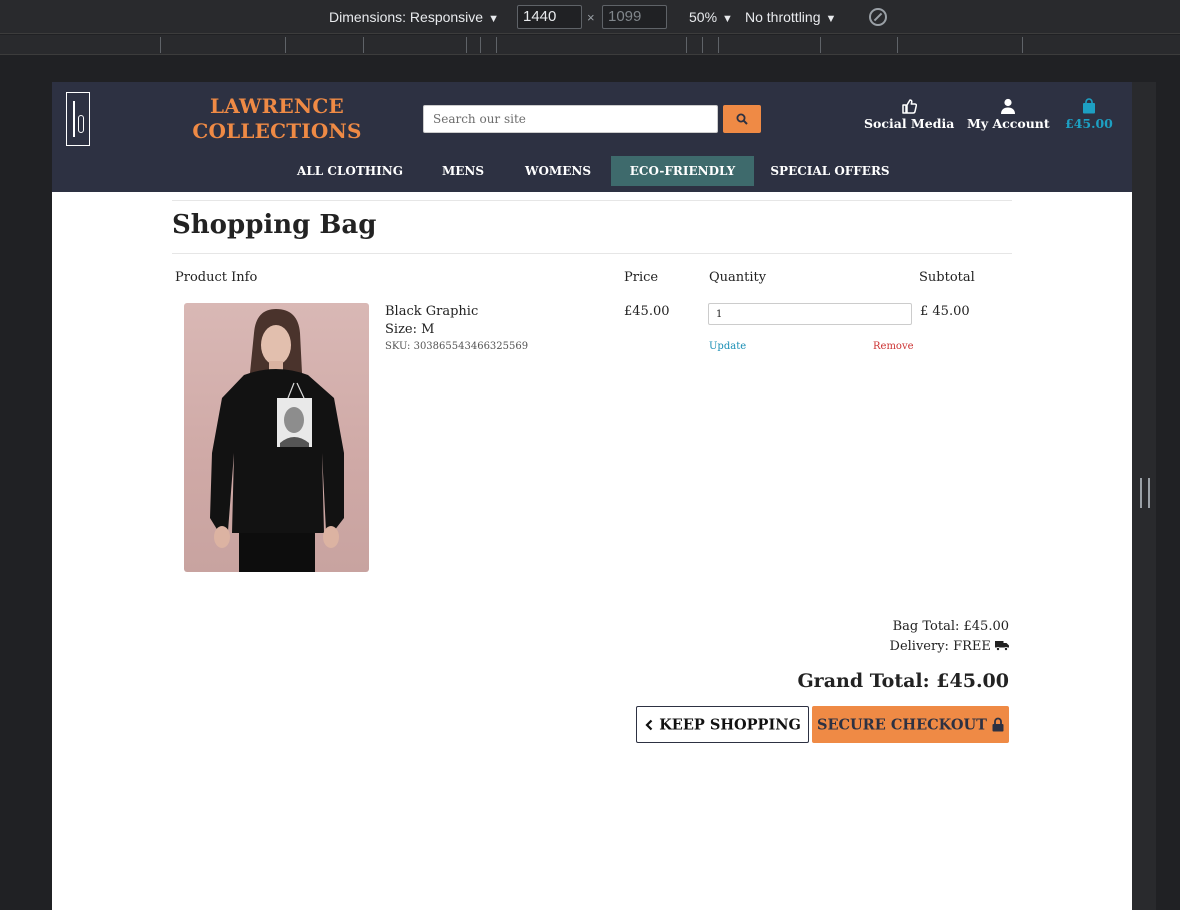 This screenshot has height=910, width=1180. What do you see at coordinates (878, 17) in the screenshot?
I see `rotate-icon` at bounding box center [878, 17].